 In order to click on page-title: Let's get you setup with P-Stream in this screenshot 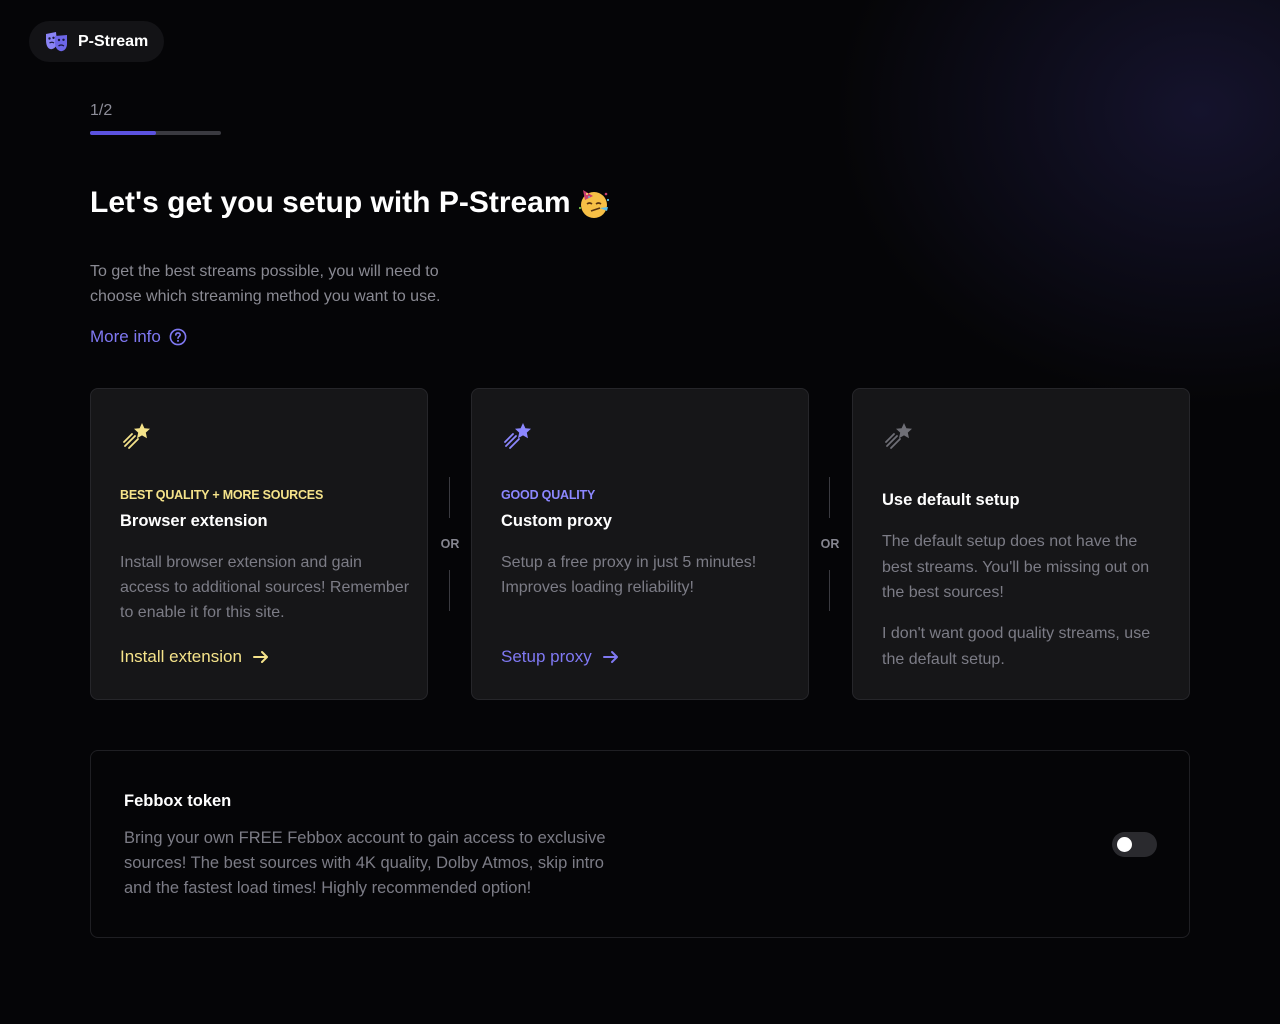, I will do `click(350, 203)`.